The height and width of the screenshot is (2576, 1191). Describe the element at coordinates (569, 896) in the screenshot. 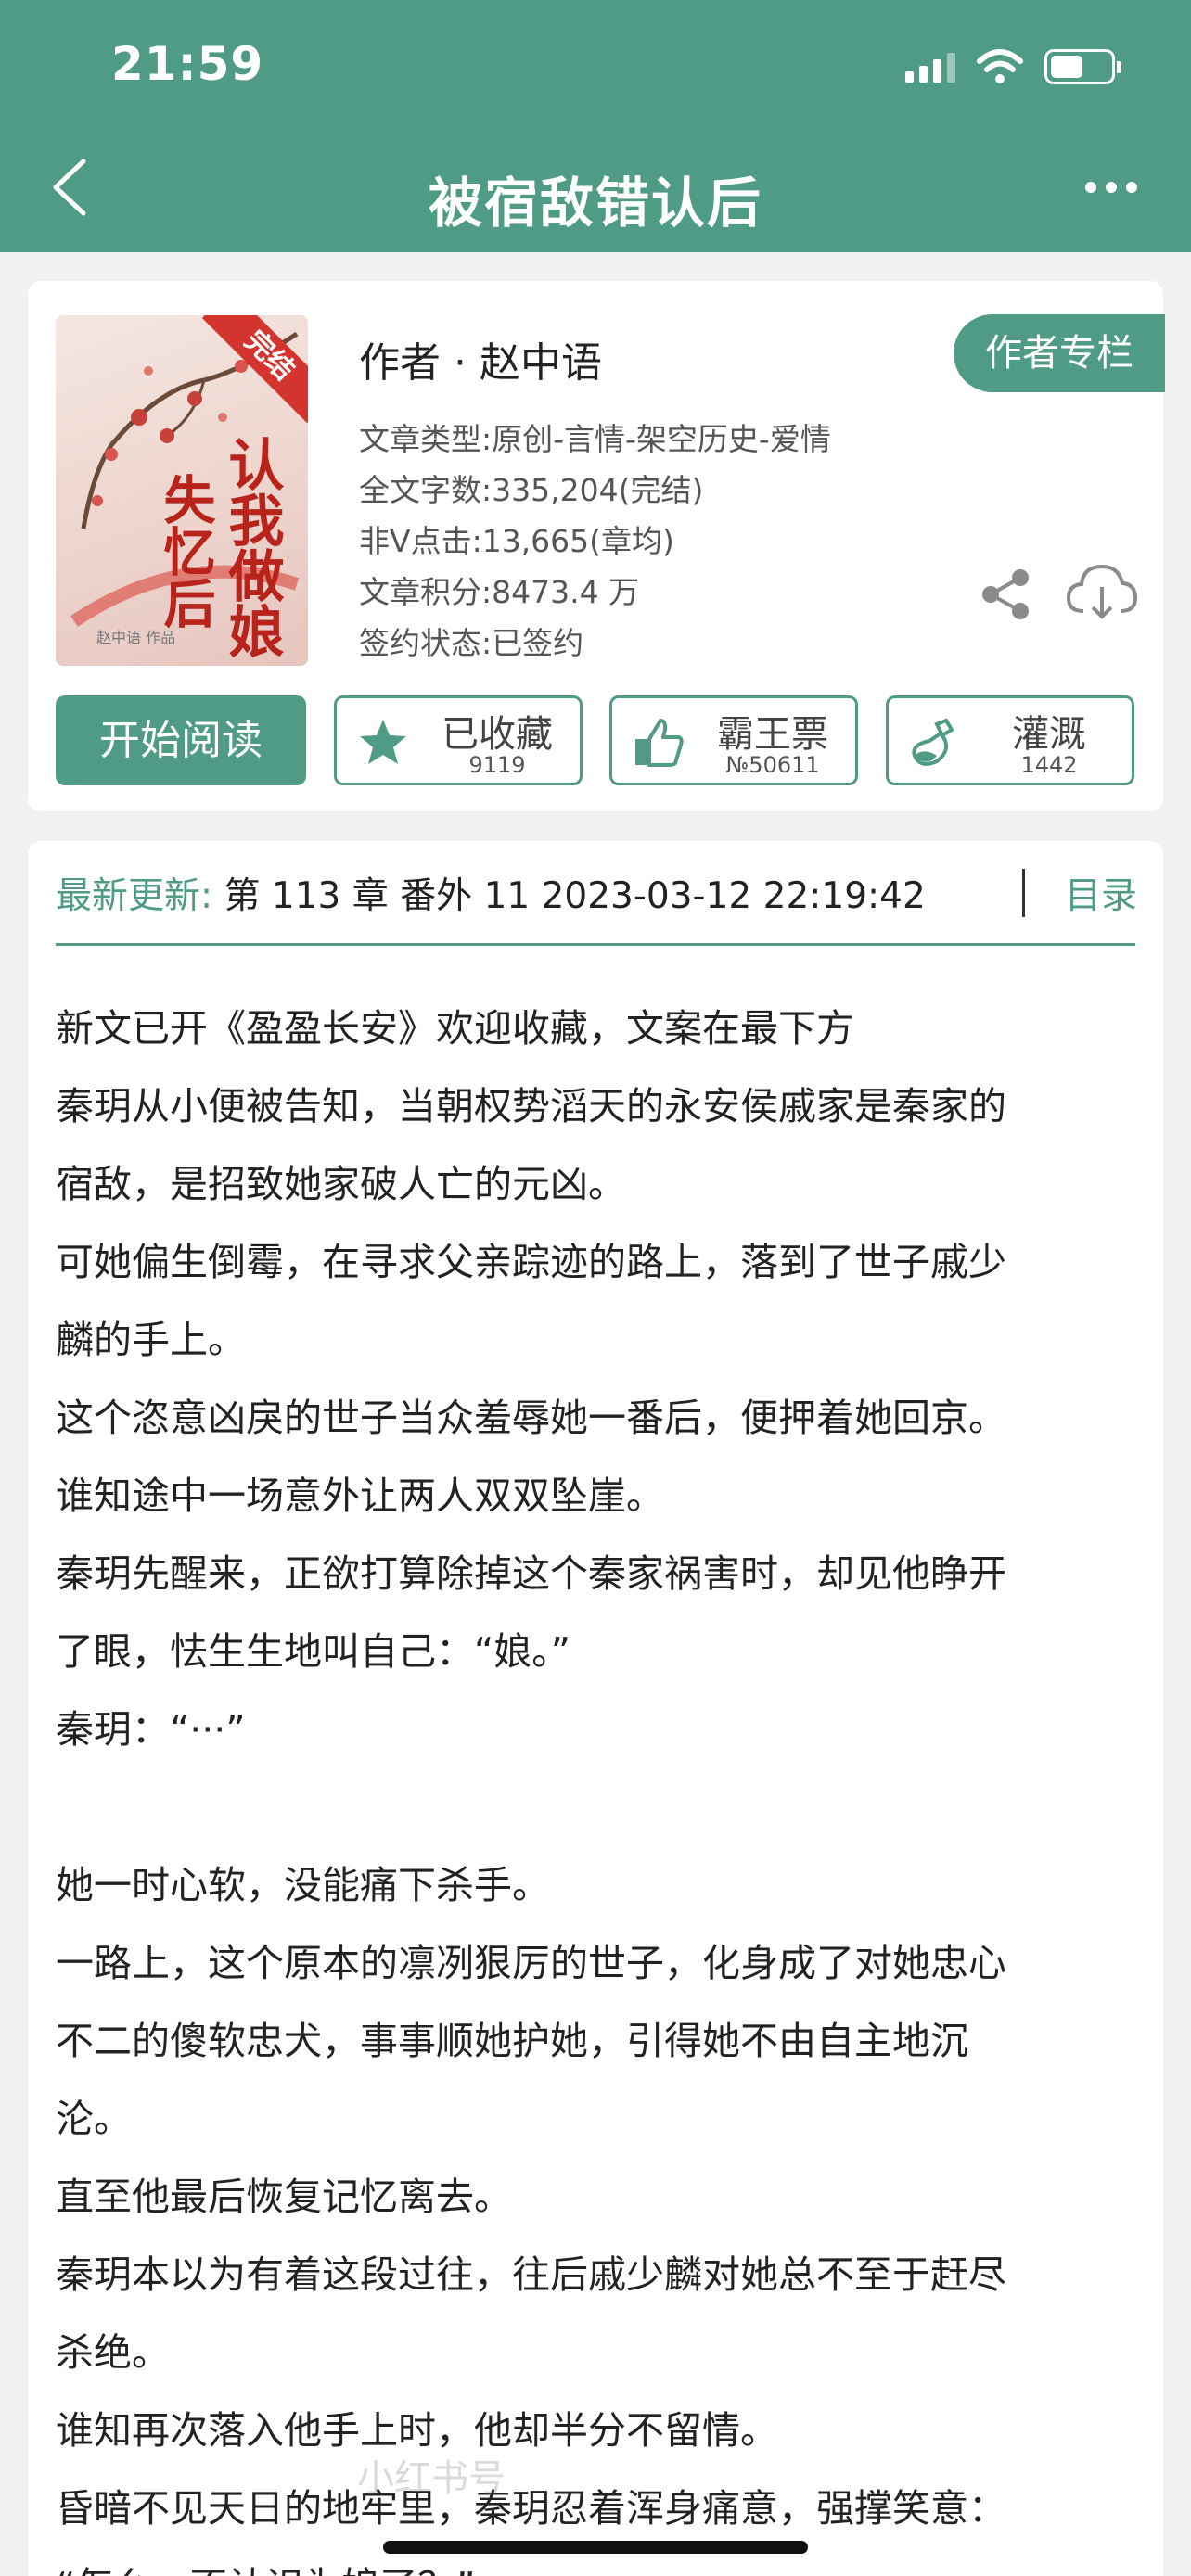

I see `latest-update-value: 第 113 章 番外 11 2023-03-12 22:19:42` at that location.